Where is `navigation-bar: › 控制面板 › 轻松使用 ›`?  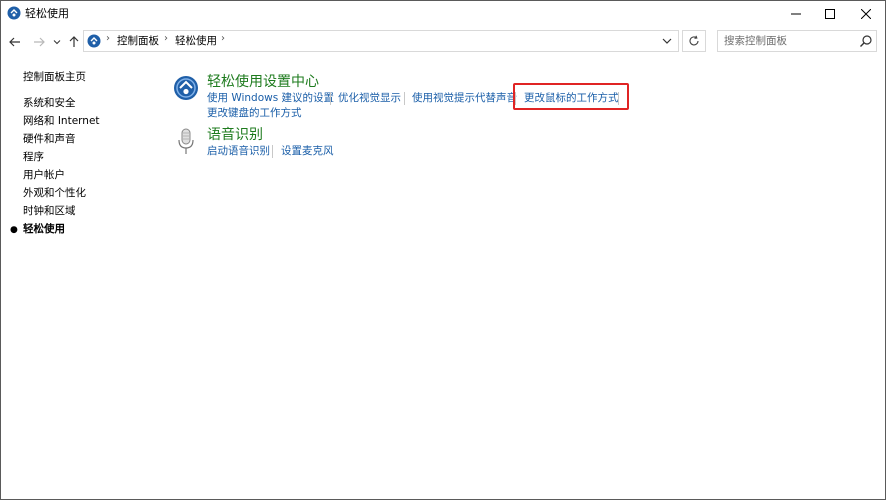
navigation-bar: › 控制面板 › 轻松使用 › is located at coordinates (443, 42).